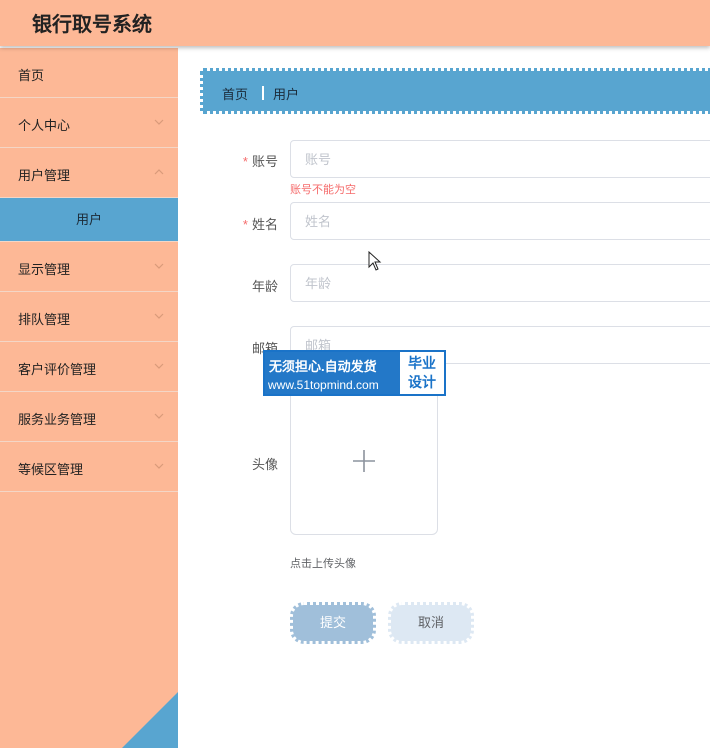 This screenshot has height=748, width=710. What do you see at coordinates (92, 25) in the screenshot?
I see `app-title: 银行取号系统` at bounding box center [92, 25].